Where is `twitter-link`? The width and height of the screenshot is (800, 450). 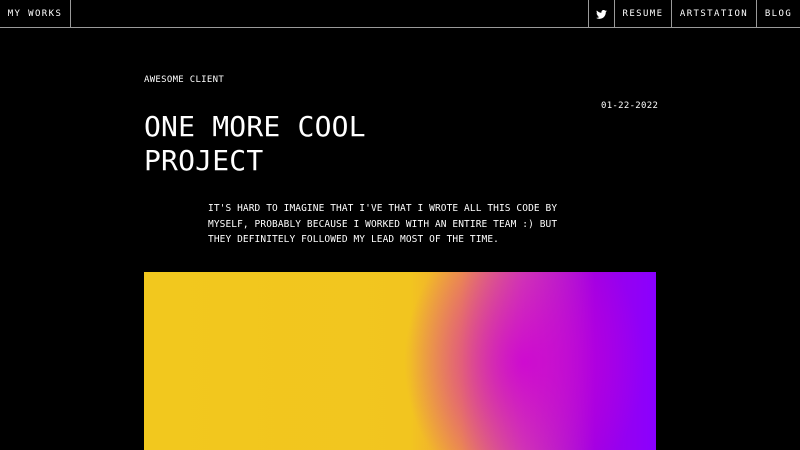 twitter-link is located at coordinates (601, 14).